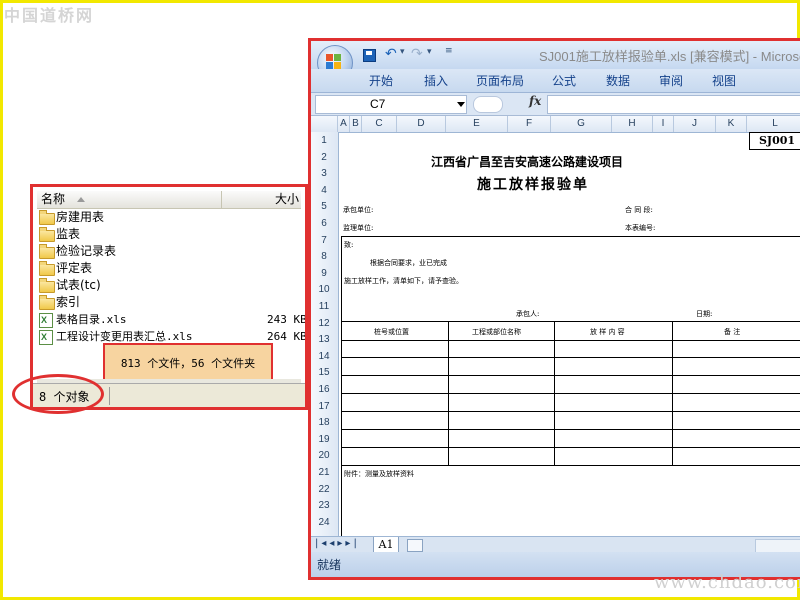 The width and height of the screenshot is (800, 600). Describe the element at coordinates (391, 104) in the screenshot. I see `name-box: C7` at that location.